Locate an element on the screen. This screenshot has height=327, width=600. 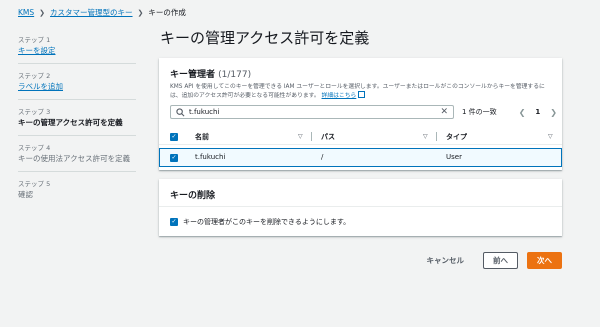
key-administrators-title: キー管理者 is located at coordinates (193, 75).